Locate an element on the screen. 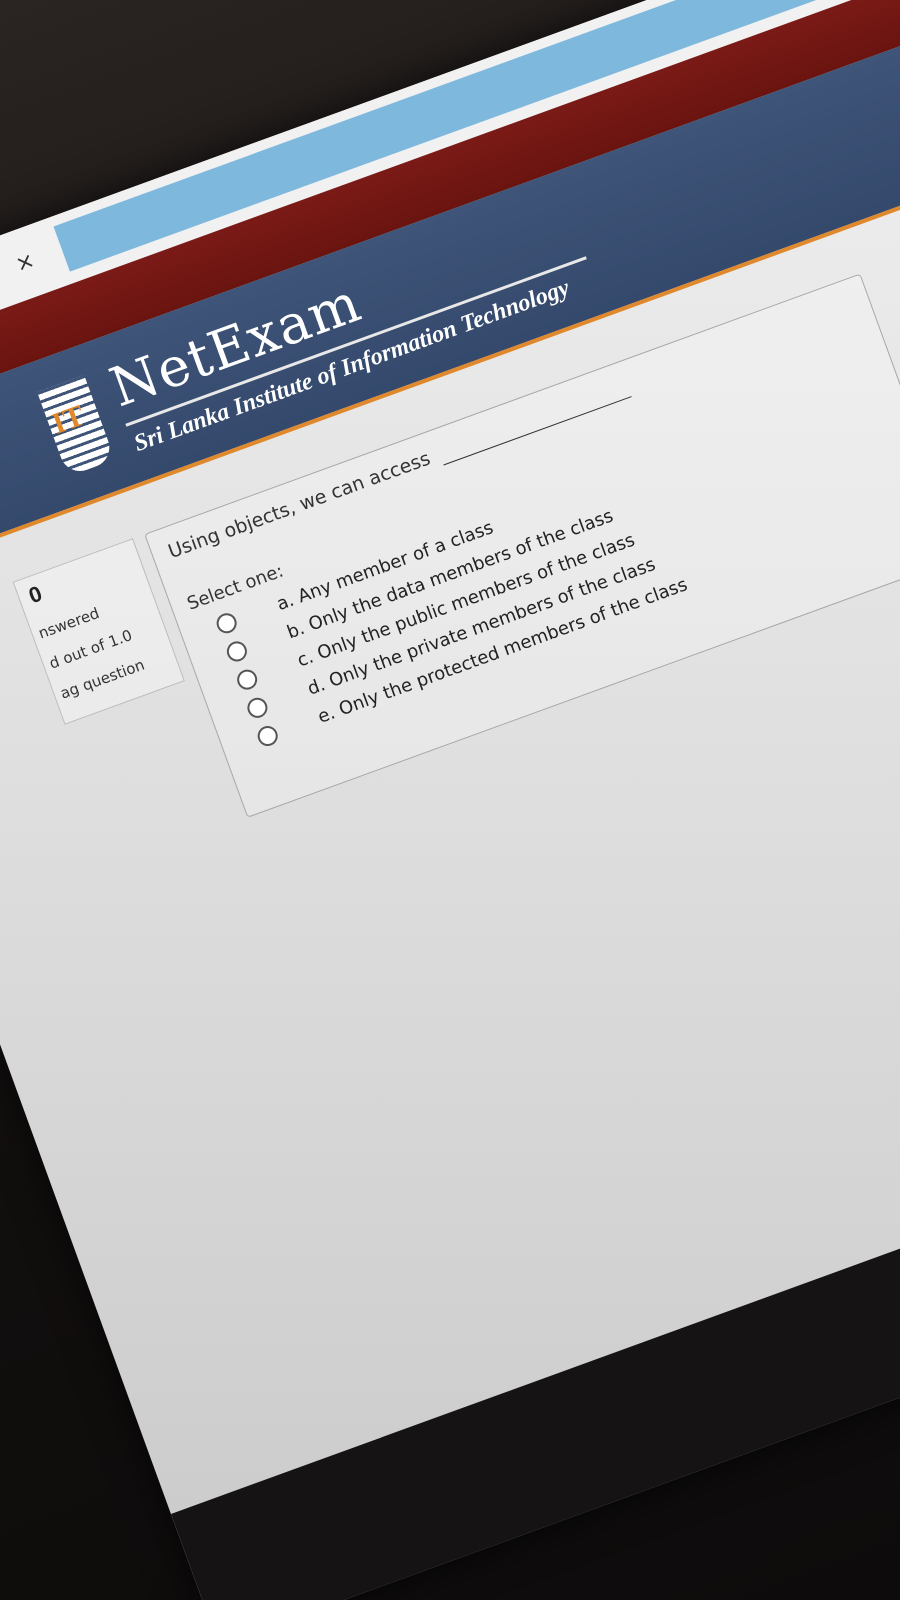 This screenshot has height=1600, width=900. answer-blank is located at coordinates (537, 431).